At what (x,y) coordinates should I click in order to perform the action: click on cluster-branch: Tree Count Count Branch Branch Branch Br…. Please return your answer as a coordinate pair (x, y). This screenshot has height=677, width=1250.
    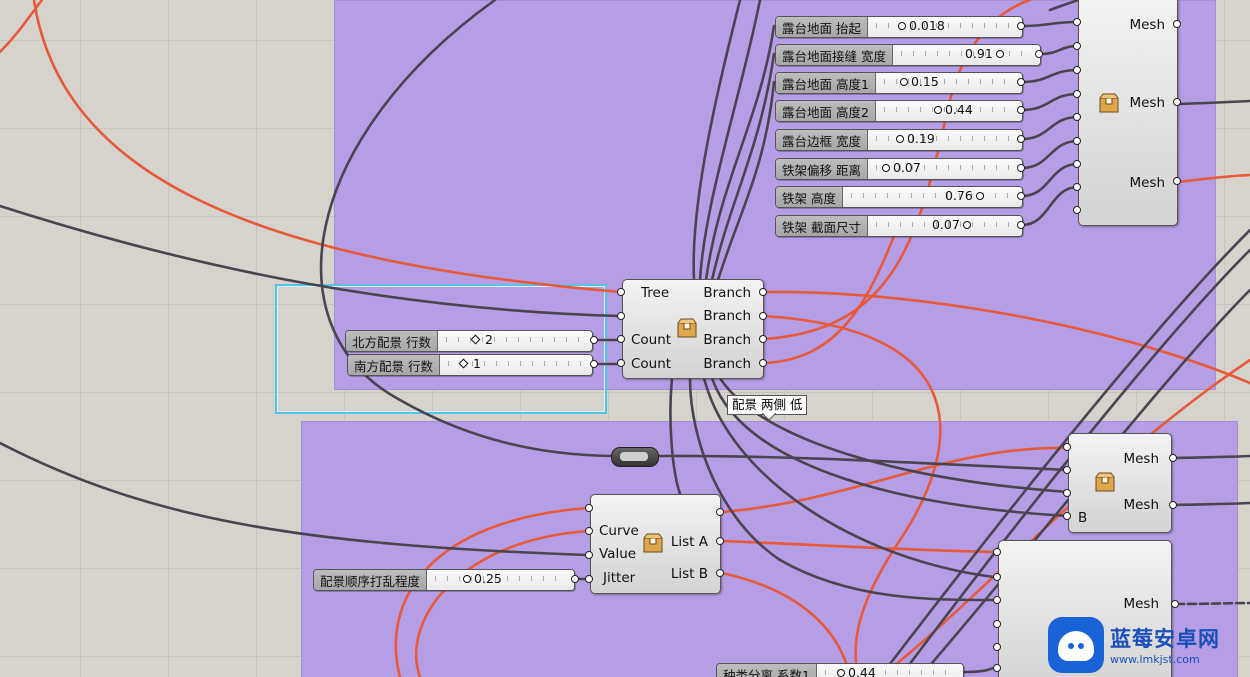
    Looking at the image, I should click on (693, 329).